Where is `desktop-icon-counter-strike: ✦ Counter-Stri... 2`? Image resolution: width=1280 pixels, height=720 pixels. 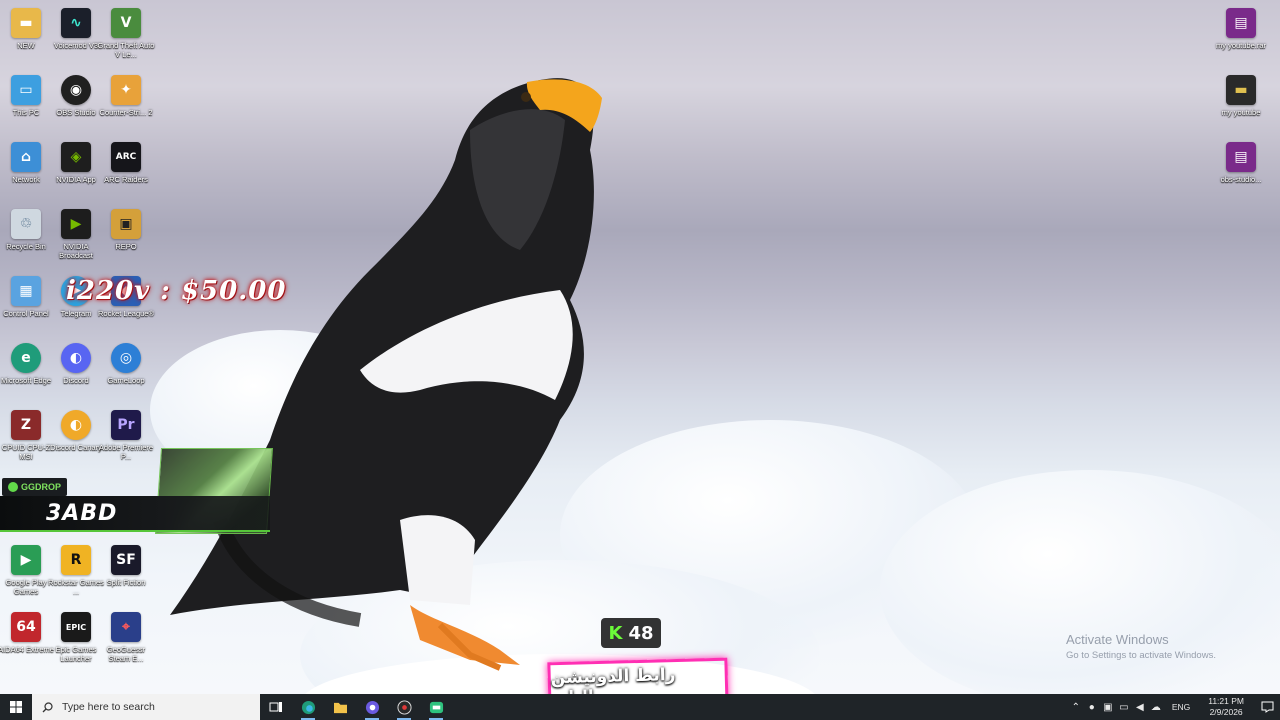
desktop-icon-counter-strike: ✦ Counter-Stri... 2 is located at coordinates (126, 96).